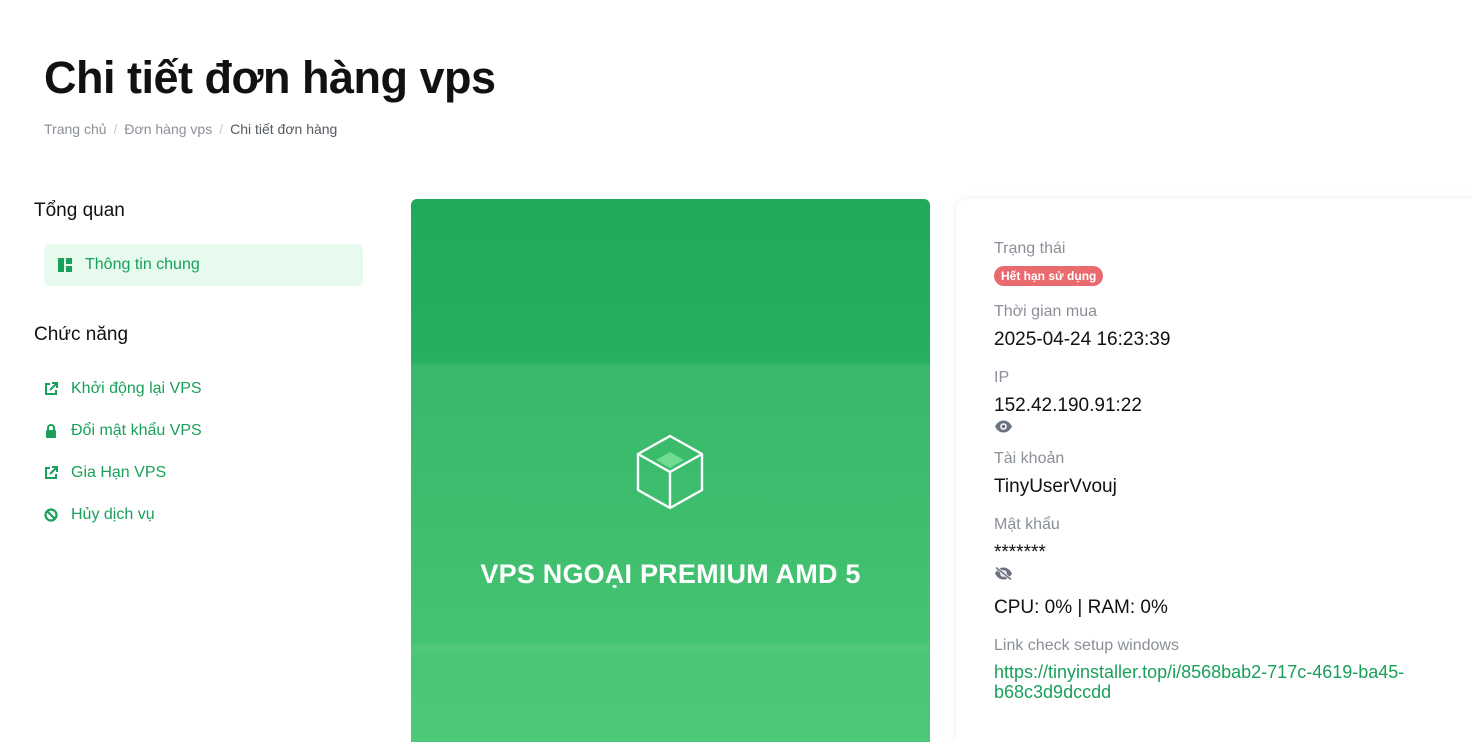 The height and width of the screenshot is (742, 1472). Describe the element at coordinates (270, 77) in the screenshot. I see `page-title: Chi tiết đơn hàng vps` at that location.